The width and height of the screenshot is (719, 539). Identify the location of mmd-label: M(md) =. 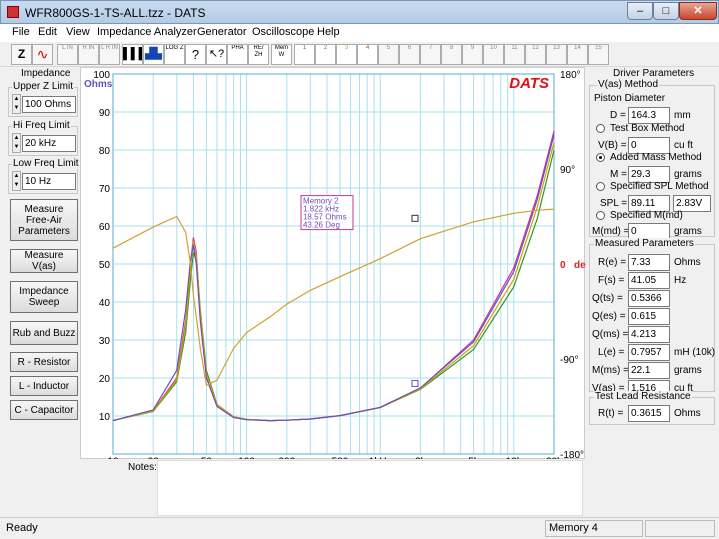
(611, 231).